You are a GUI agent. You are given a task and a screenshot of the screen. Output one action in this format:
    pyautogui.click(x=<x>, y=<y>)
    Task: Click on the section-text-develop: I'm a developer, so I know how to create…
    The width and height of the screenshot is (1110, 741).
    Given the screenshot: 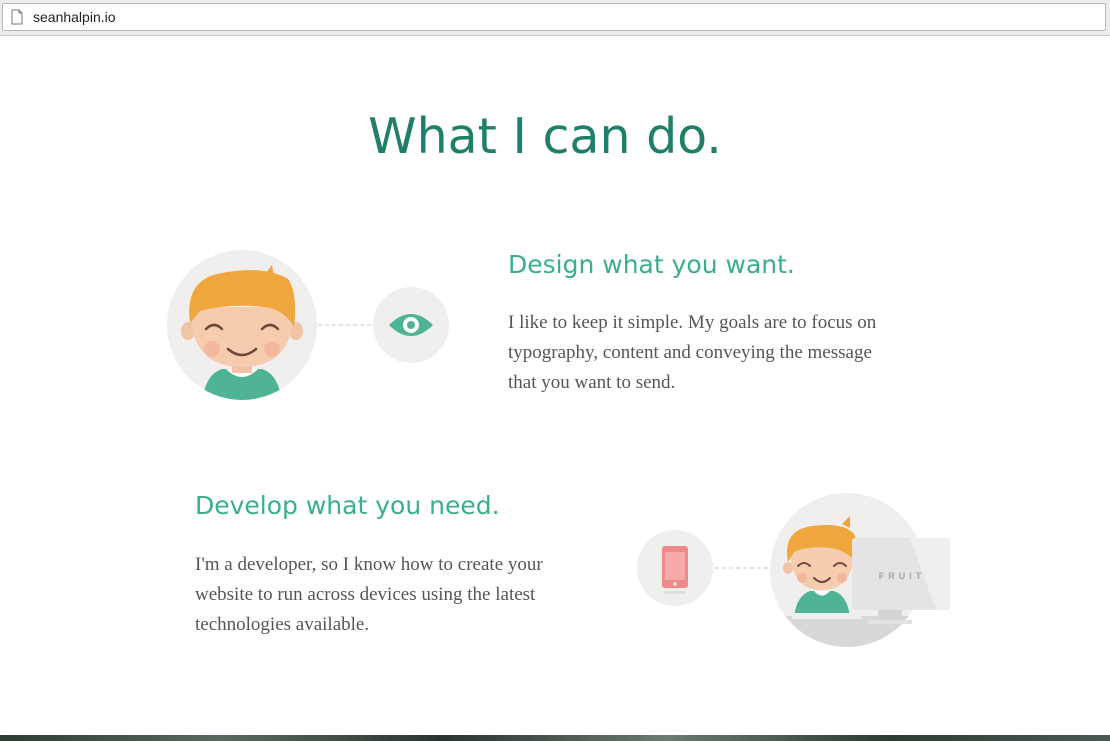 What is the action you would take?
    pyautogui.click(x=369, y=594)
    